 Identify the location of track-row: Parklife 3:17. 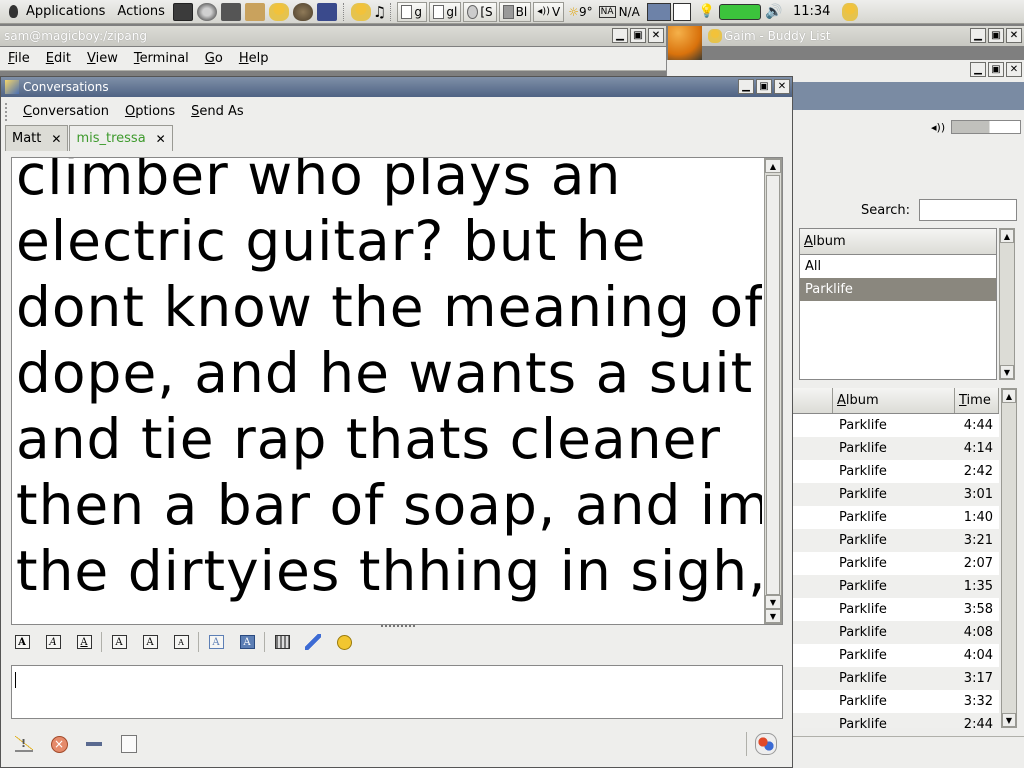
(896, 678).